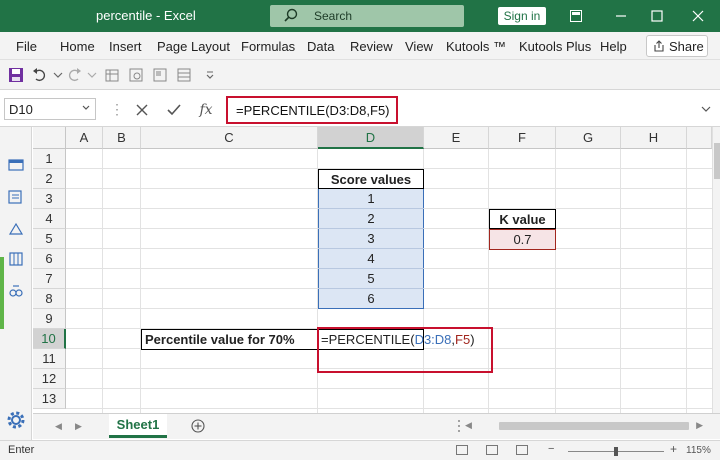 The width and height of the screenshot is (720, 460). What do you see at coordinates (84, 138) in the screenshot?
I see `column-header-a: A` at bounding box center [84, 138].